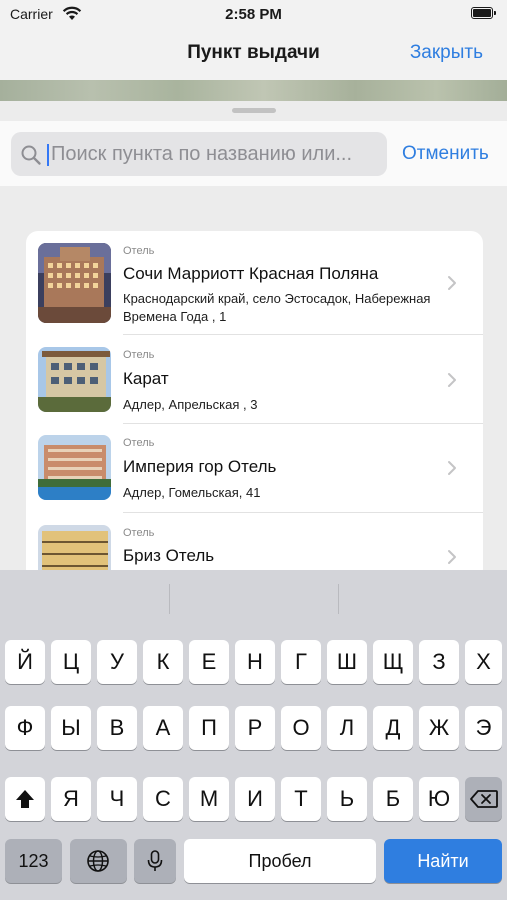 The height and width of the screenshot is (900, 507). I want to click on globe-icon, so click(98, 861).